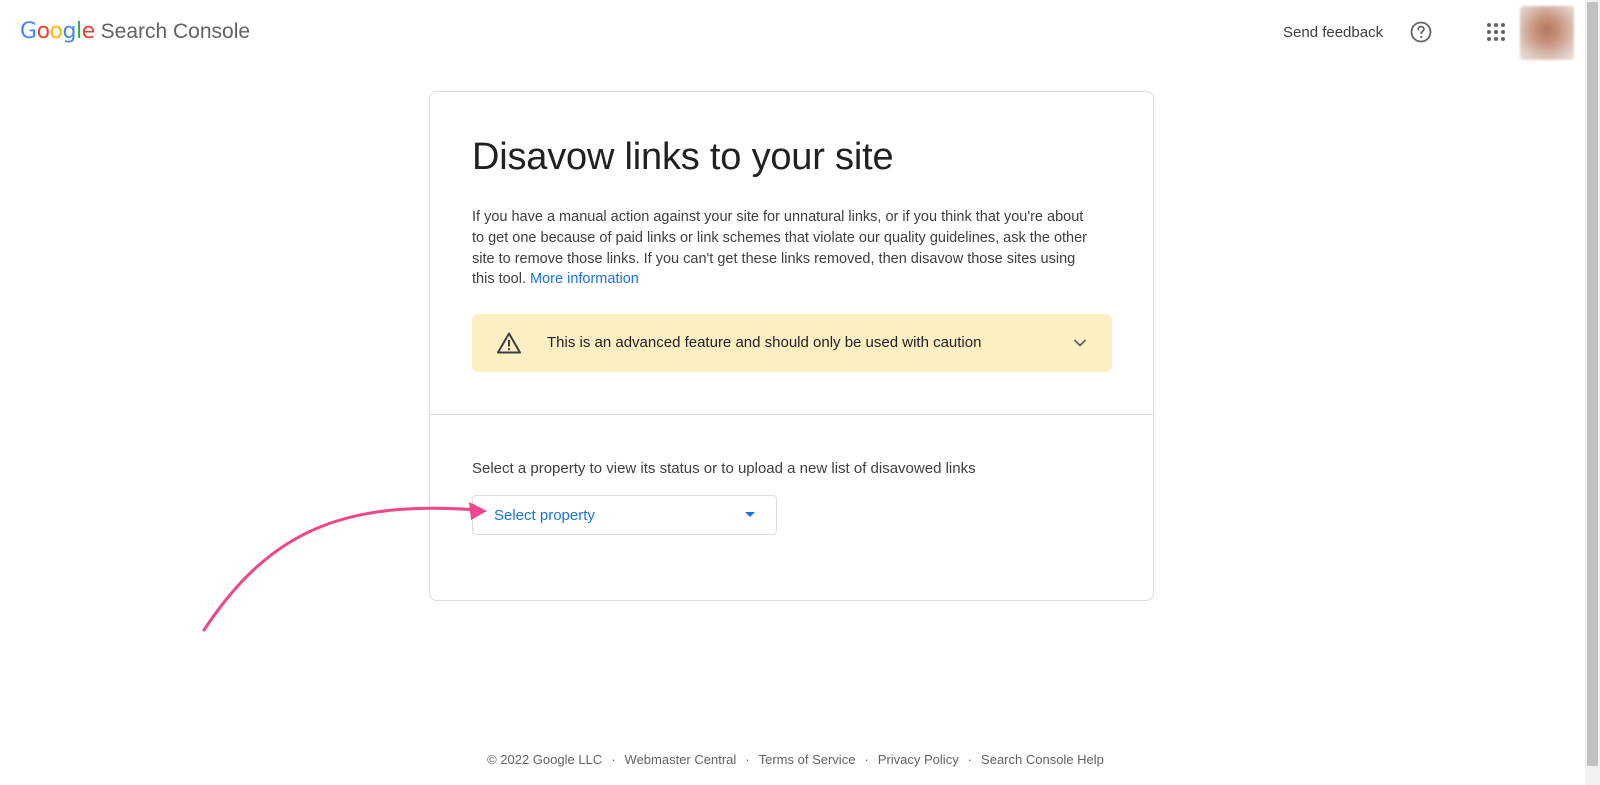  Describe the element at coordinates (1547, 33) in the screenshot. I see `account-avatar` at that location.